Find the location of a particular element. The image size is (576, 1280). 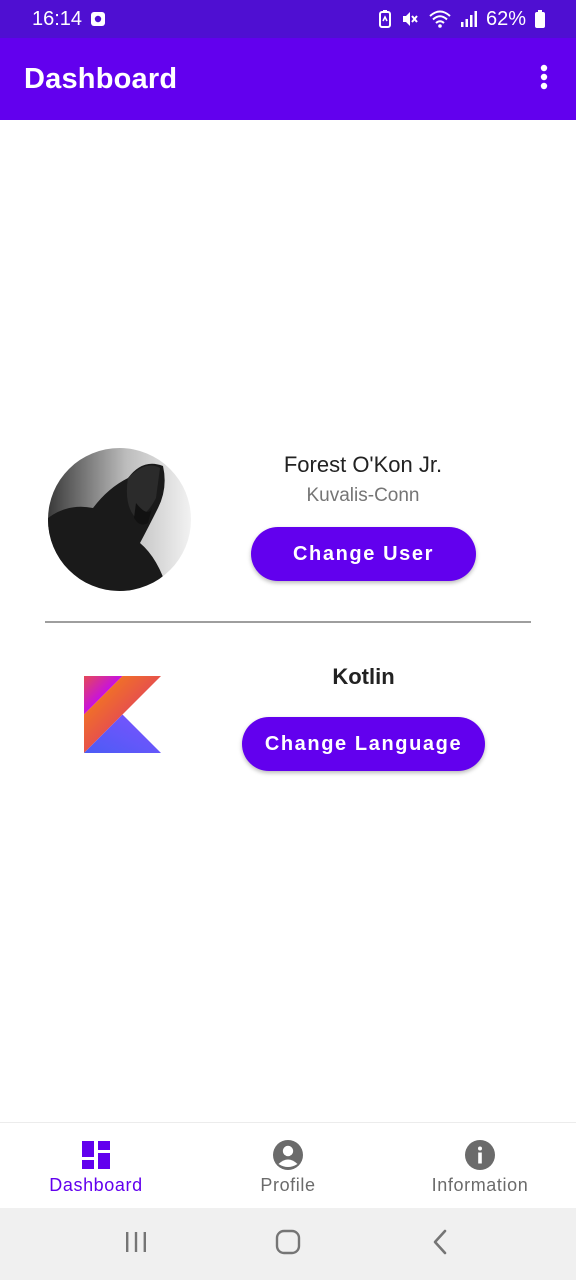

bottom-navigation: Dashboard Profile Information is located at coordinates (288, 1165).